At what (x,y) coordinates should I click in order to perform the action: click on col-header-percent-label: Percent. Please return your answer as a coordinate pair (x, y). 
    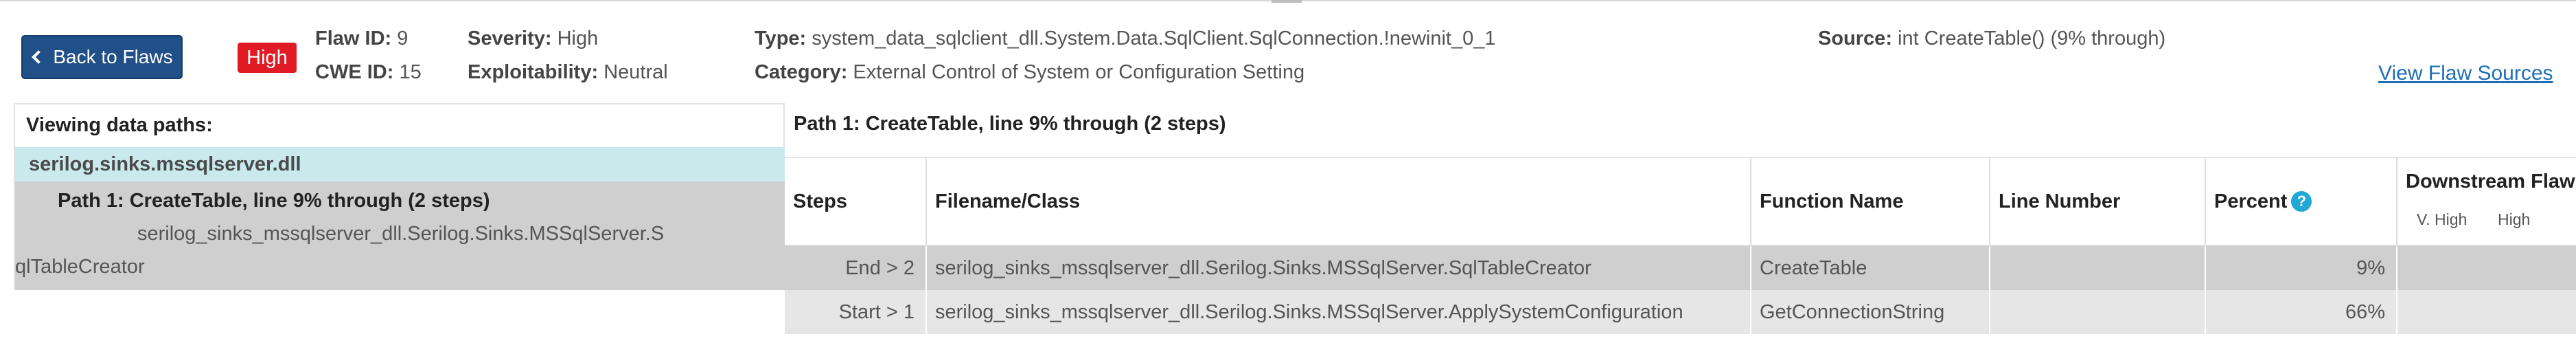
    Looking at the image, I should click on (2251, 201).